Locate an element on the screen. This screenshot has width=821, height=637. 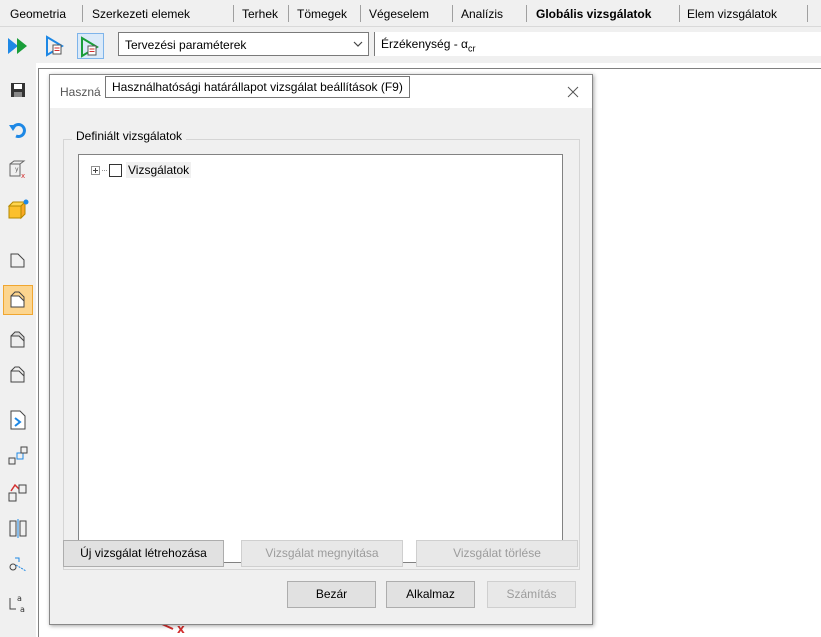
document-arrow-icon is located at coordinates (18, 420).